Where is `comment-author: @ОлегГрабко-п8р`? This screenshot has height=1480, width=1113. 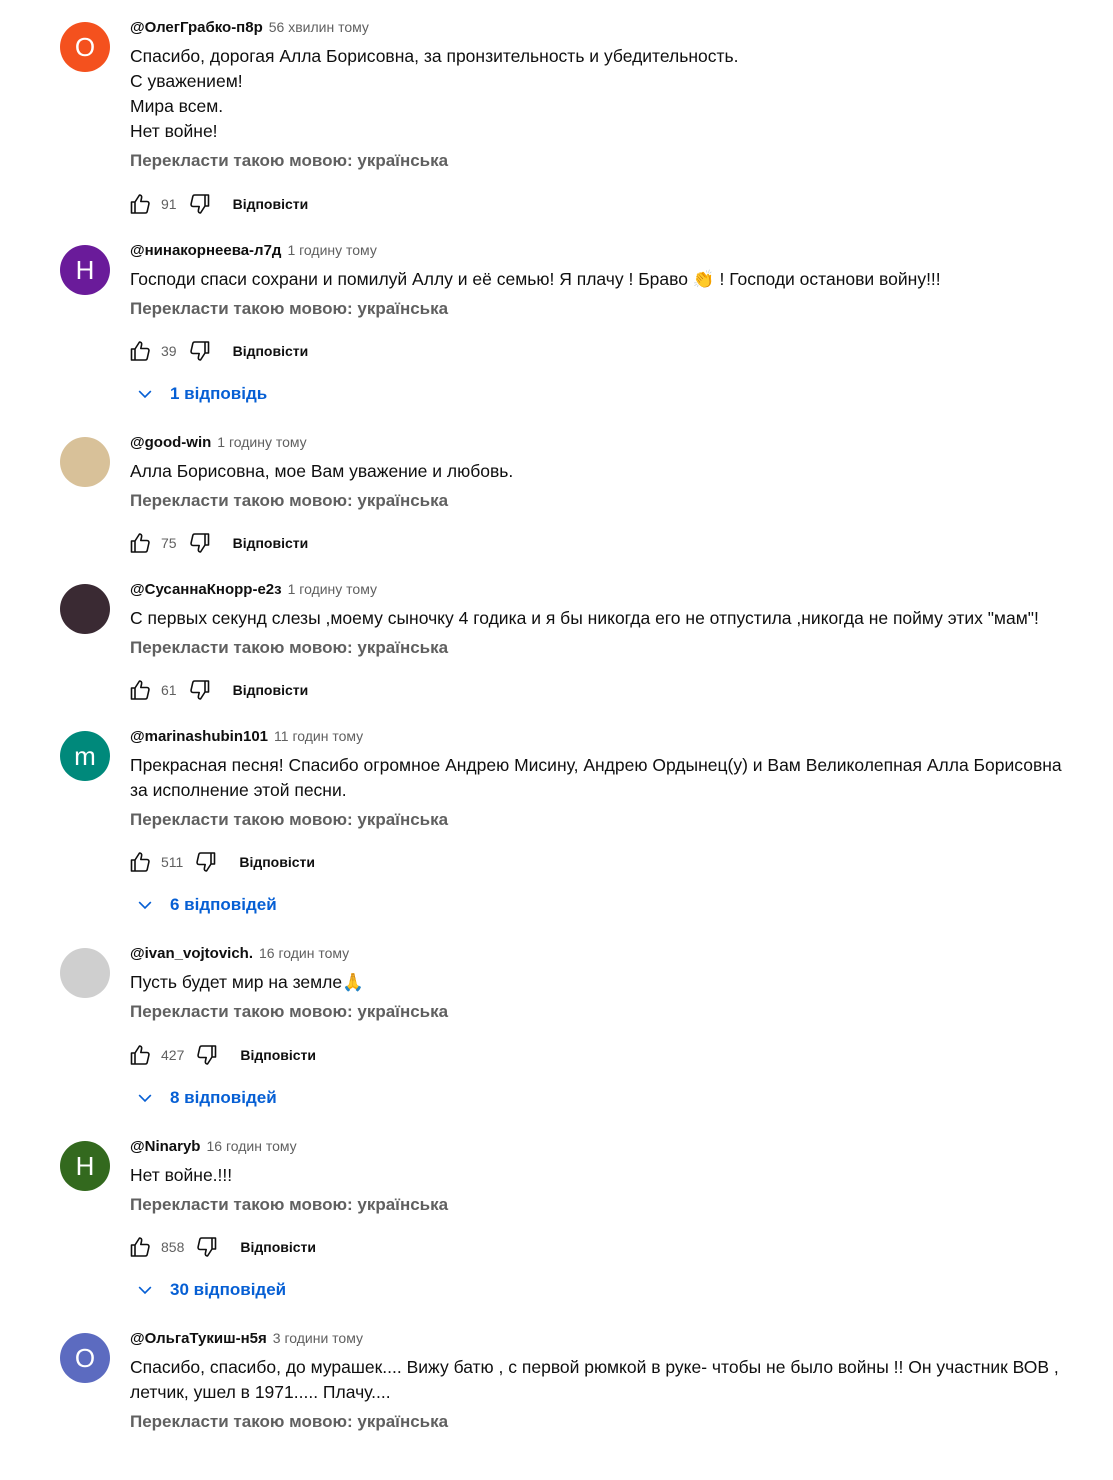
comment-author: @ОлегГрабко-п8р is located at coordinates (196, 27).